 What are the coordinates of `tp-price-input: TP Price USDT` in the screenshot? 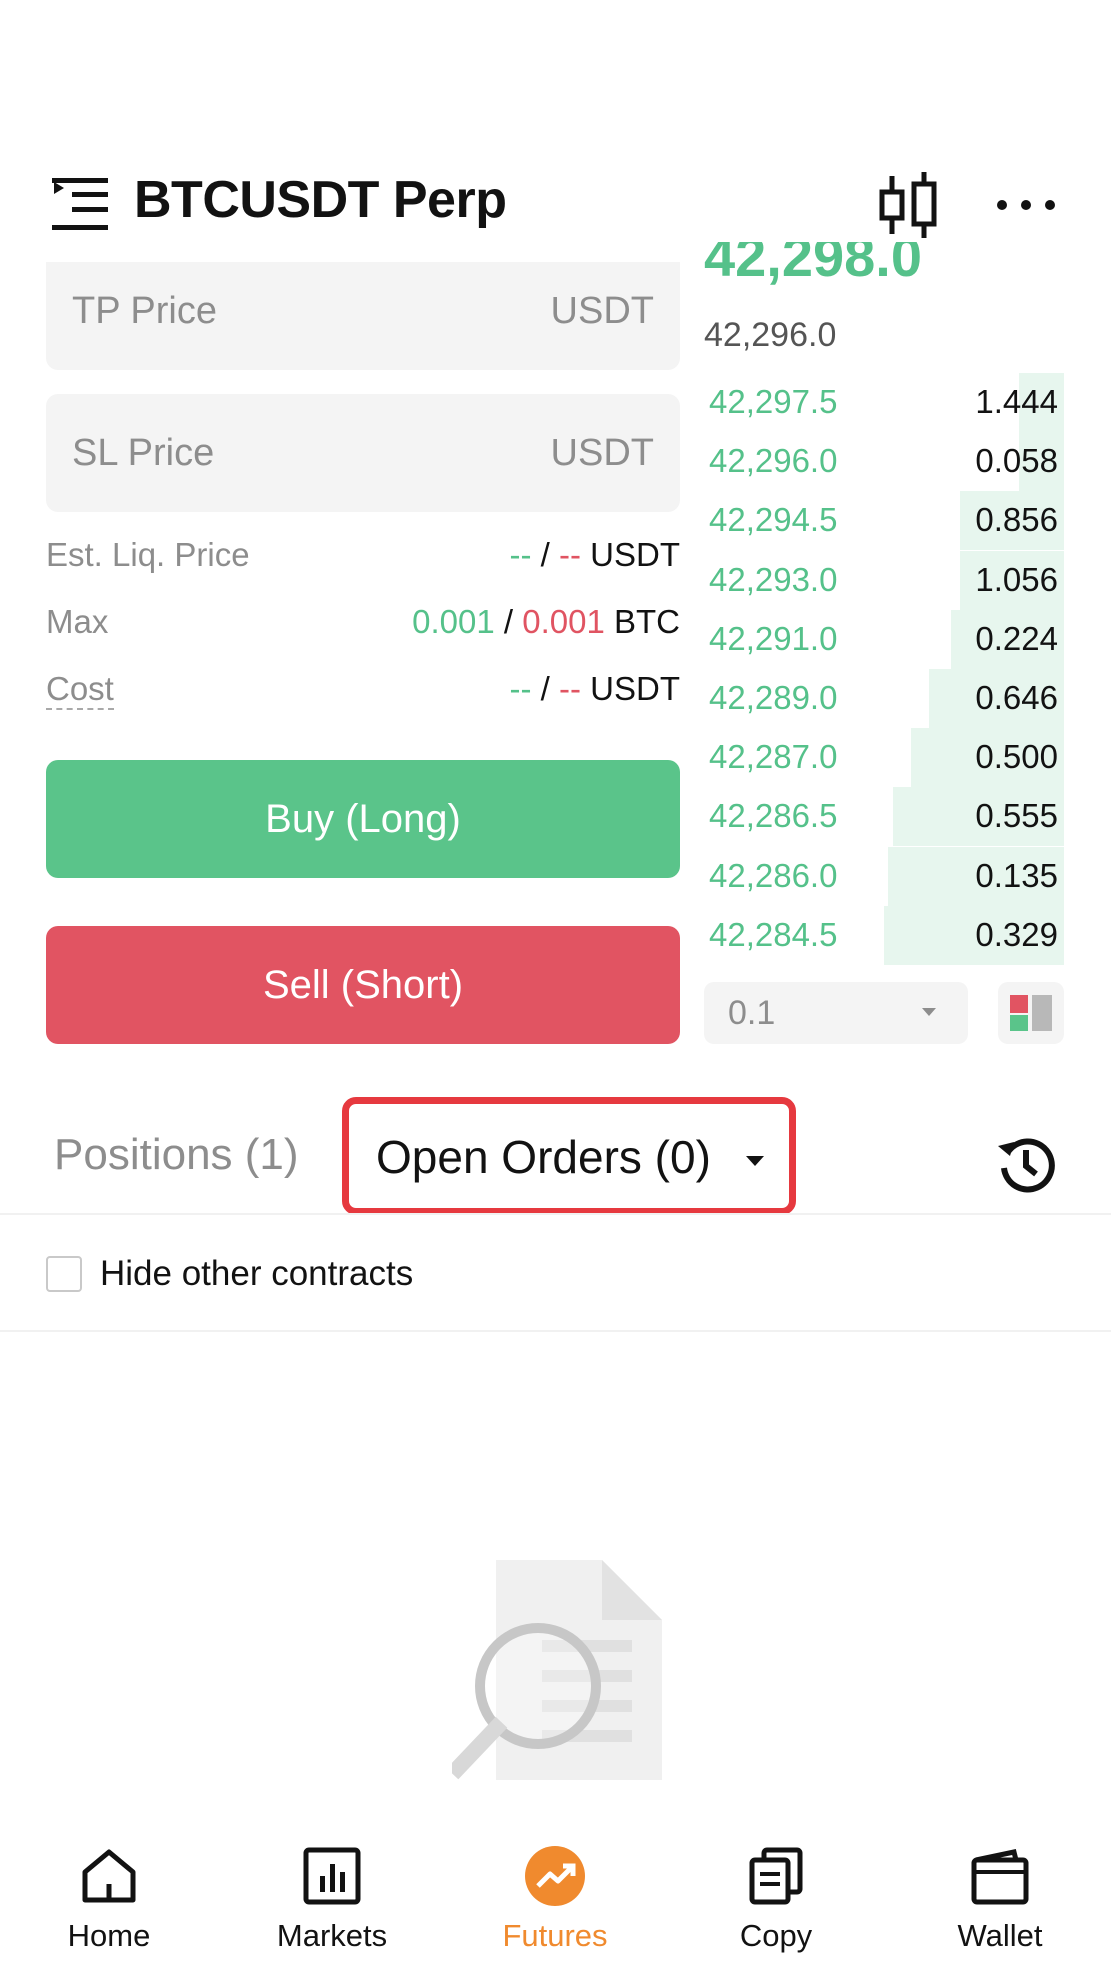 It's located at (363, 316).